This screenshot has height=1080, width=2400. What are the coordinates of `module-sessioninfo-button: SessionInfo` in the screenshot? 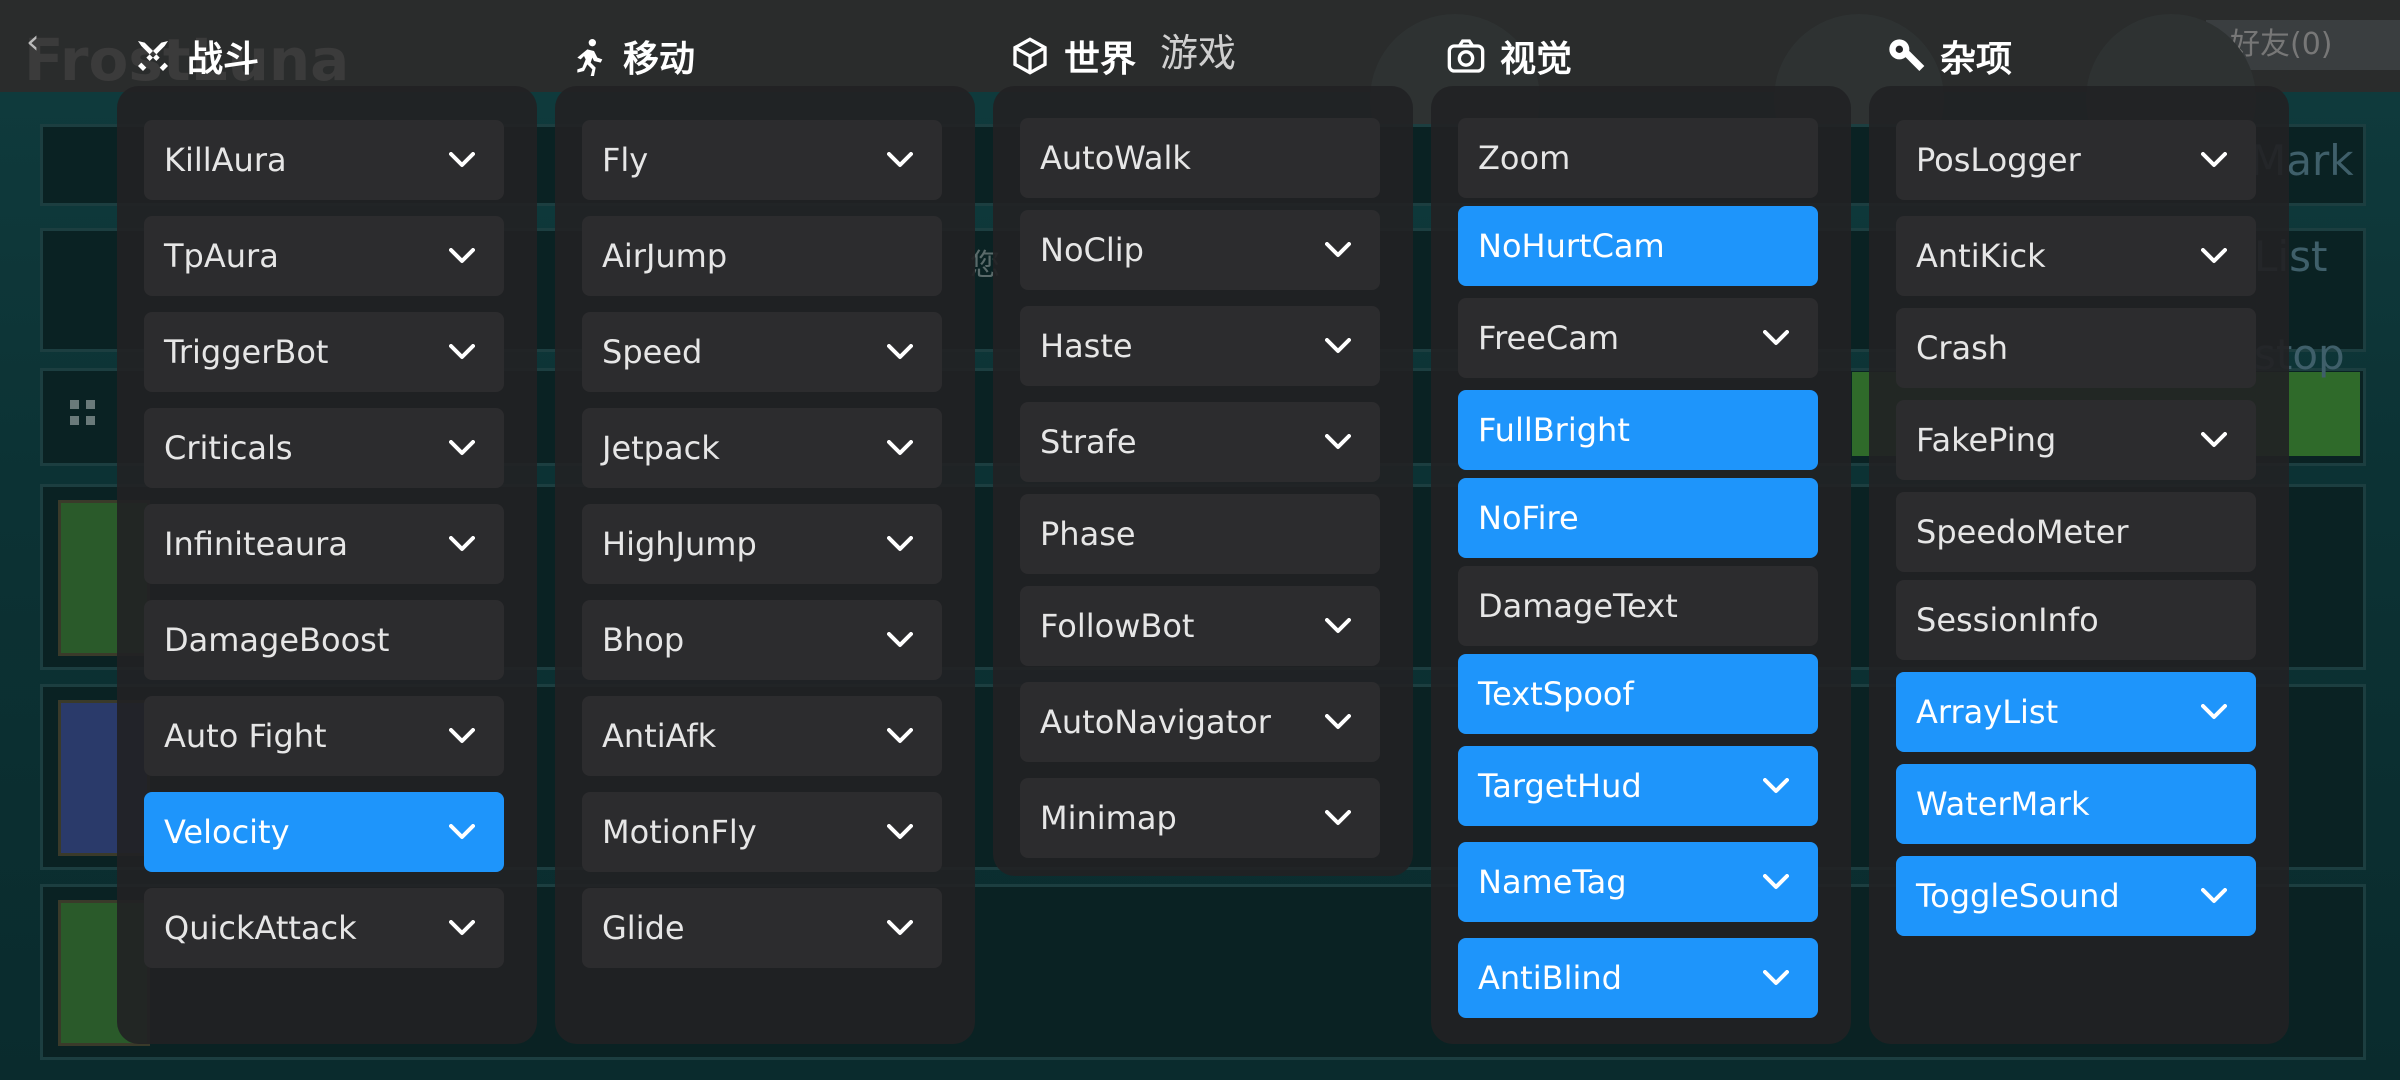 It's located at (2076, 620).